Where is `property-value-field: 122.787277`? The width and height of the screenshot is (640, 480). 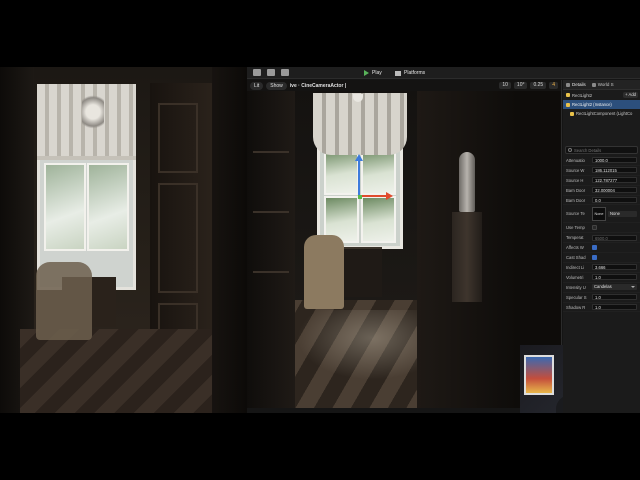 property-value-field: 122.787277 is located at coordinates (614, 180).